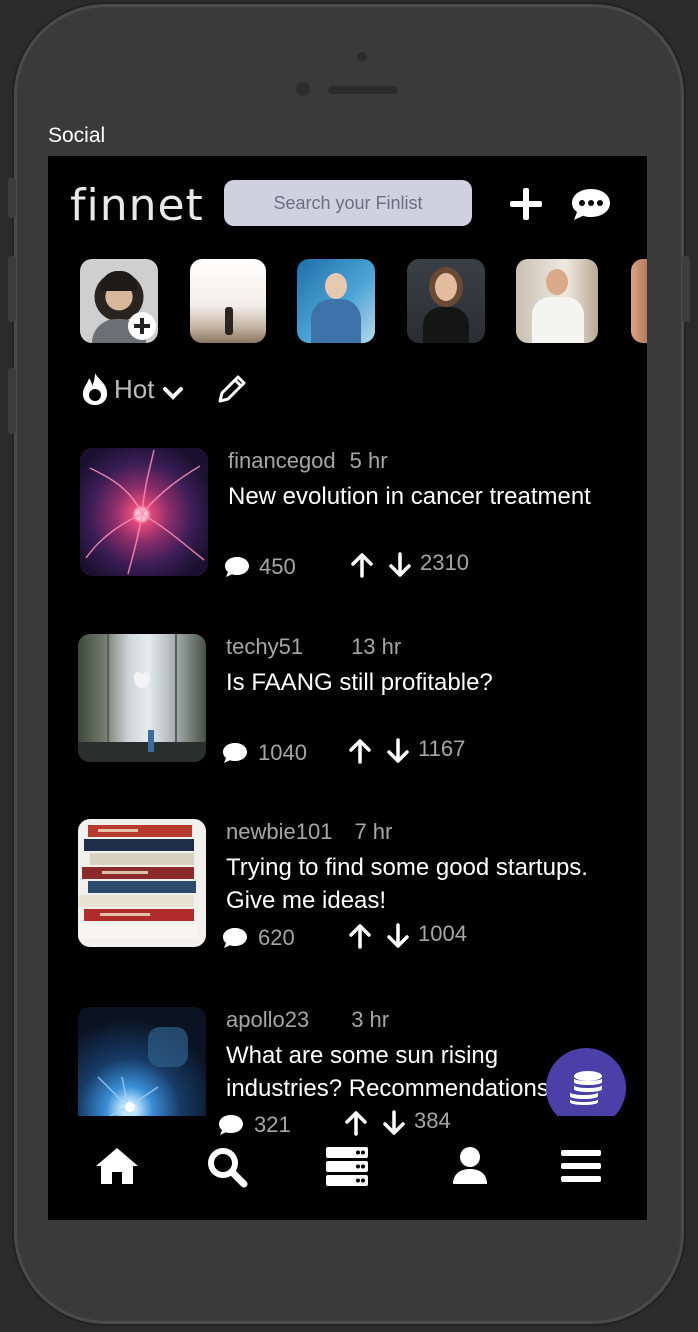 This screenshot has height=1332, width=698. I want to click on stories-row, so click(363, 302).